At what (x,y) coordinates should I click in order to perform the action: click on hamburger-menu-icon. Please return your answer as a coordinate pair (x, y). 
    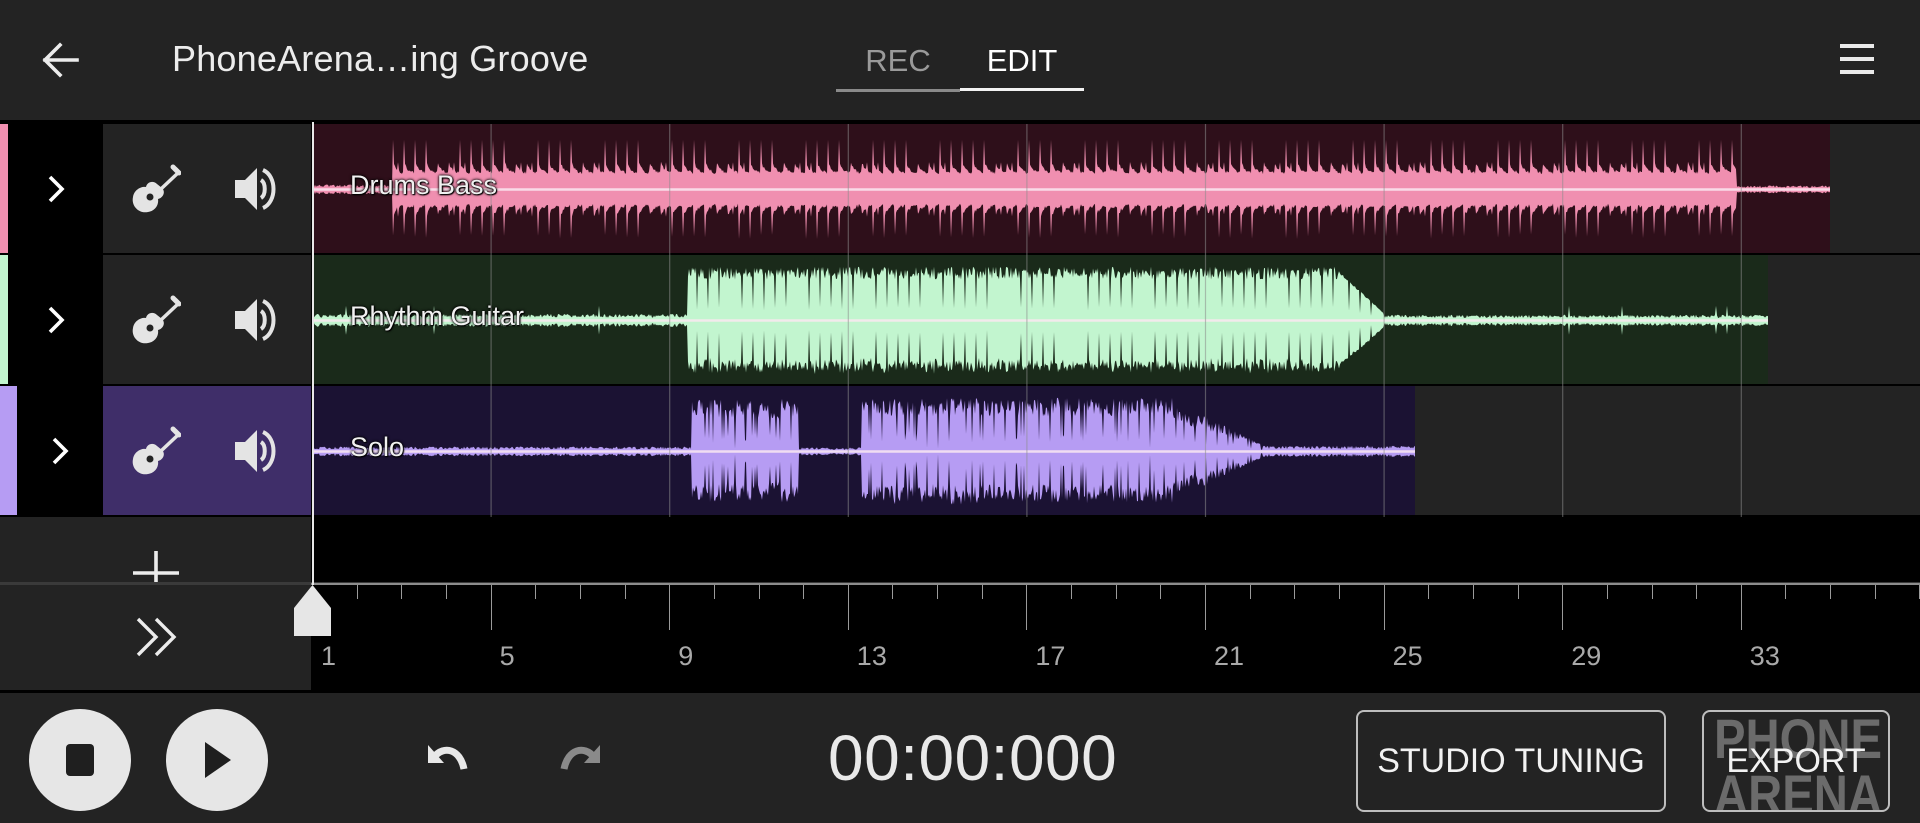
    Looking at the image, I should click on (1857, 46).